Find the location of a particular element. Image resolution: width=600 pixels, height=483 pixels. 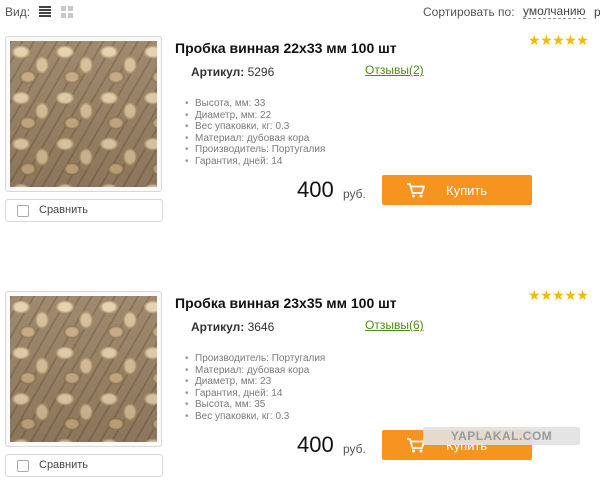

buy-button: Купить is located at coordinates (457, 190).